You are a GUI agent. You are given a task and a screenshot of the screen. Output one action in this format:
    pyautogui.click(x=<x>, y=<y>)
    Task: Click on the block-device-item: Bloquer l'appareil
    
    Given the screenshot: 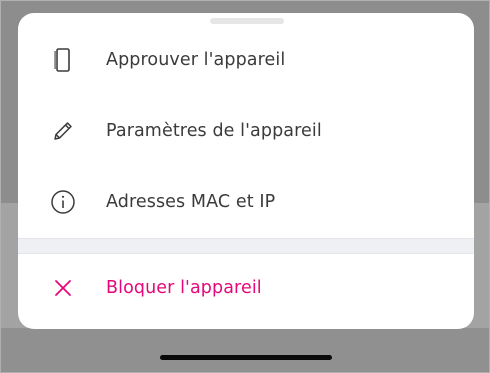 What is the action you would take?
    pyautogui.click(x=246, y=288)
    